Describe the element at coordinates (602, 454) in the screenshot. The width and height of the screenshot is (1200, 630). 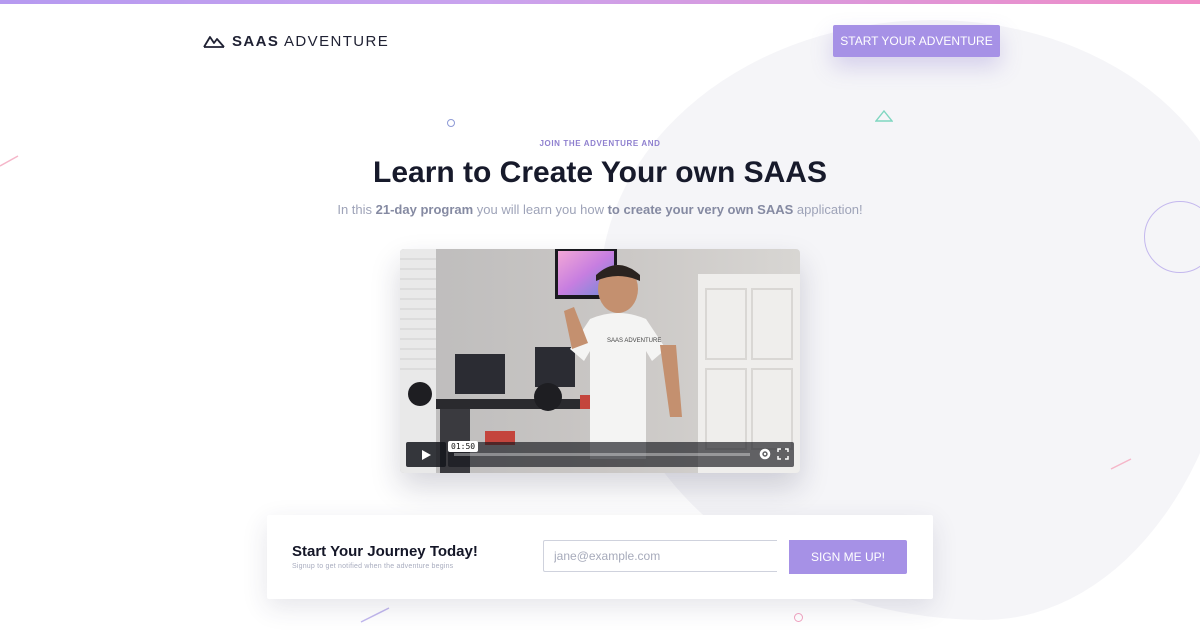
I see `progress-track` at that location.